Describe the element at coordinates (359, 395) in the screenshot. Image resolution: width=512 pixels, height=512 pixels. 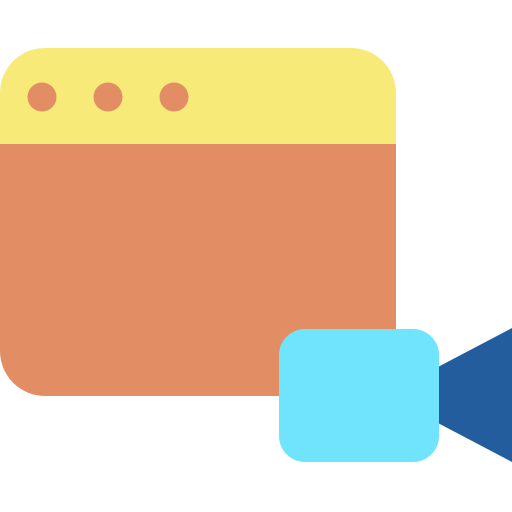
I see `video-camera-body` at that location.